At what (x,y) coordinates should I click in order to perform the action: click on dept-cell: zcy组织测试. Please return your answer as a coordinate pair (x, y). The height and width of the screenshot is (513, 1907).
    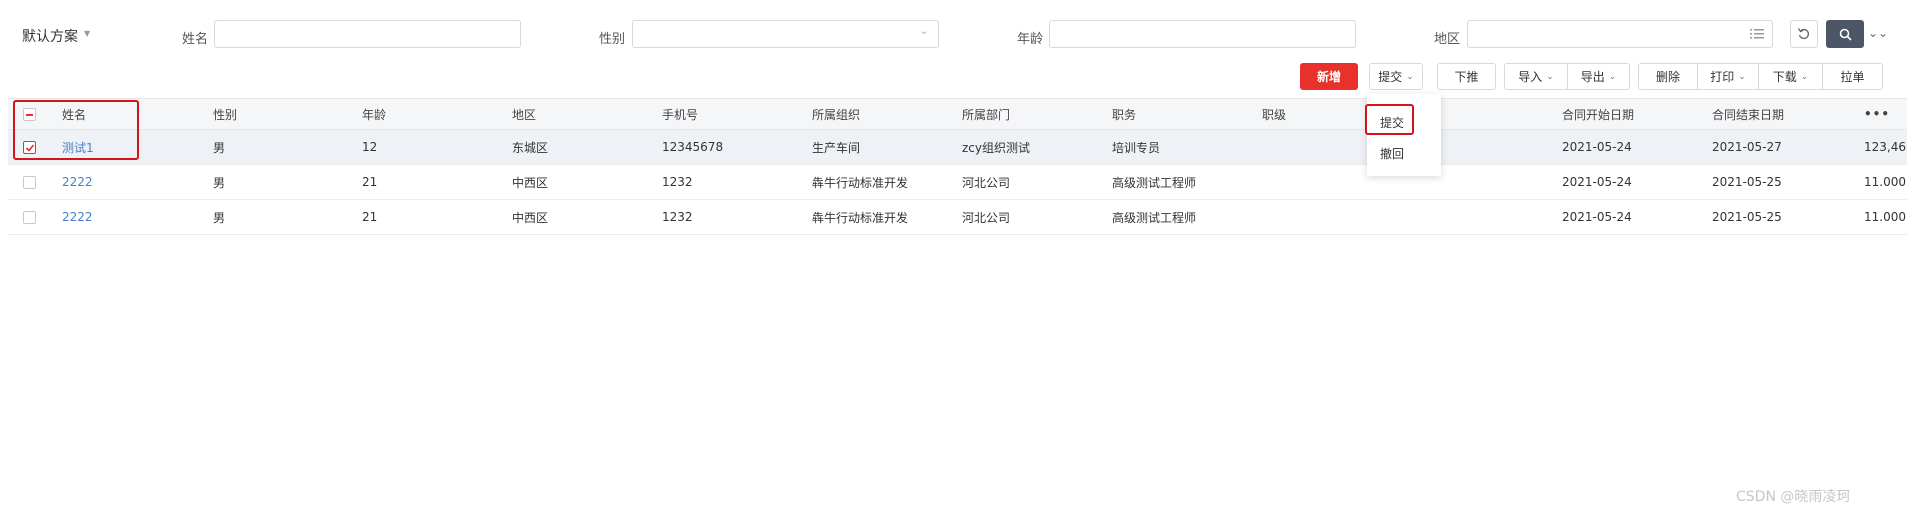
    Looking at the image, I should click on (996, 147).